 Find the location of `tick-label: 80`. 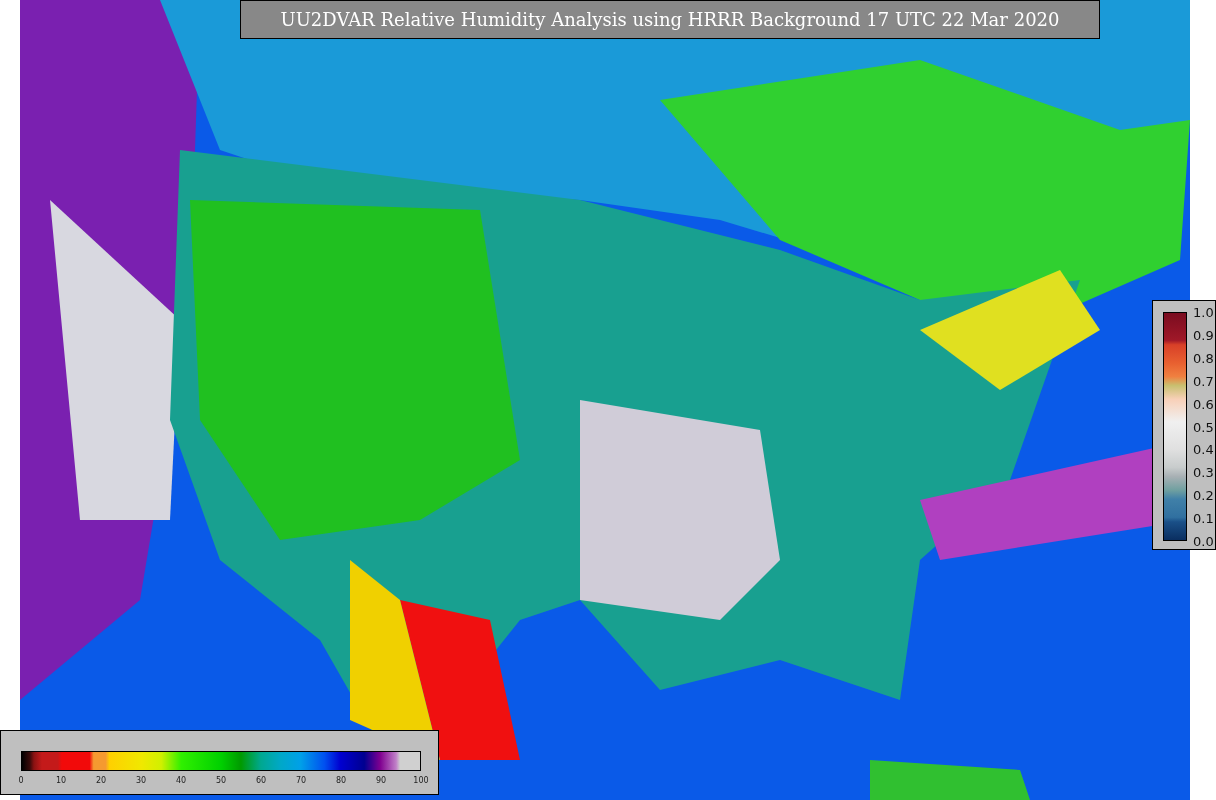

tick-label: 80 is located at coordinates (341, 780).